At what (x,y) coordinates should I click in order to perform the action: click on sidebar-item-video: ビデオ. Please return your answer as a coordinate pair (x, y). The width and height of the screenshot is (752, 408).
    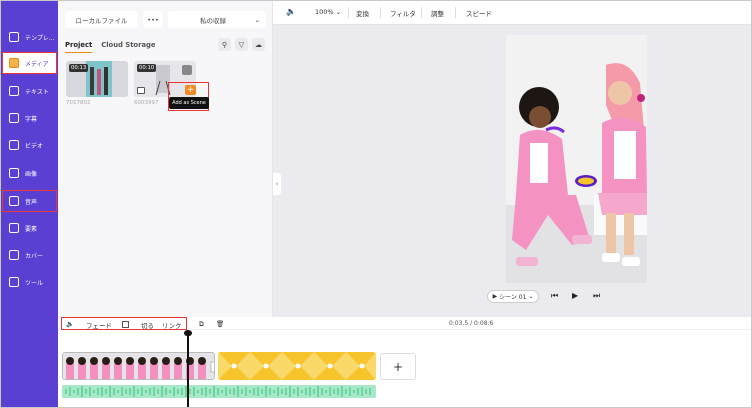
    Looking at the image, I should click on (29, 145).